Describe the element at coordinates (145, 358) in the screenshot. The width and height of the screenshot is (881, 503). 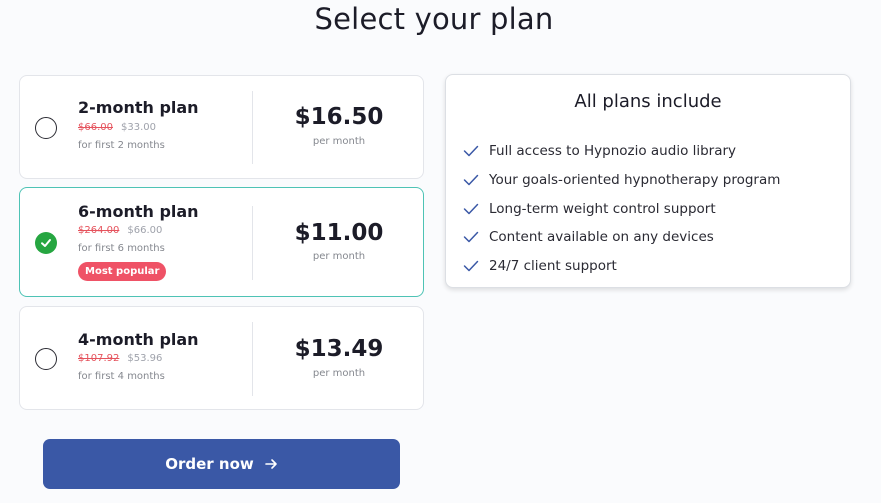
I see `discounted-price: $53.96` at that location.